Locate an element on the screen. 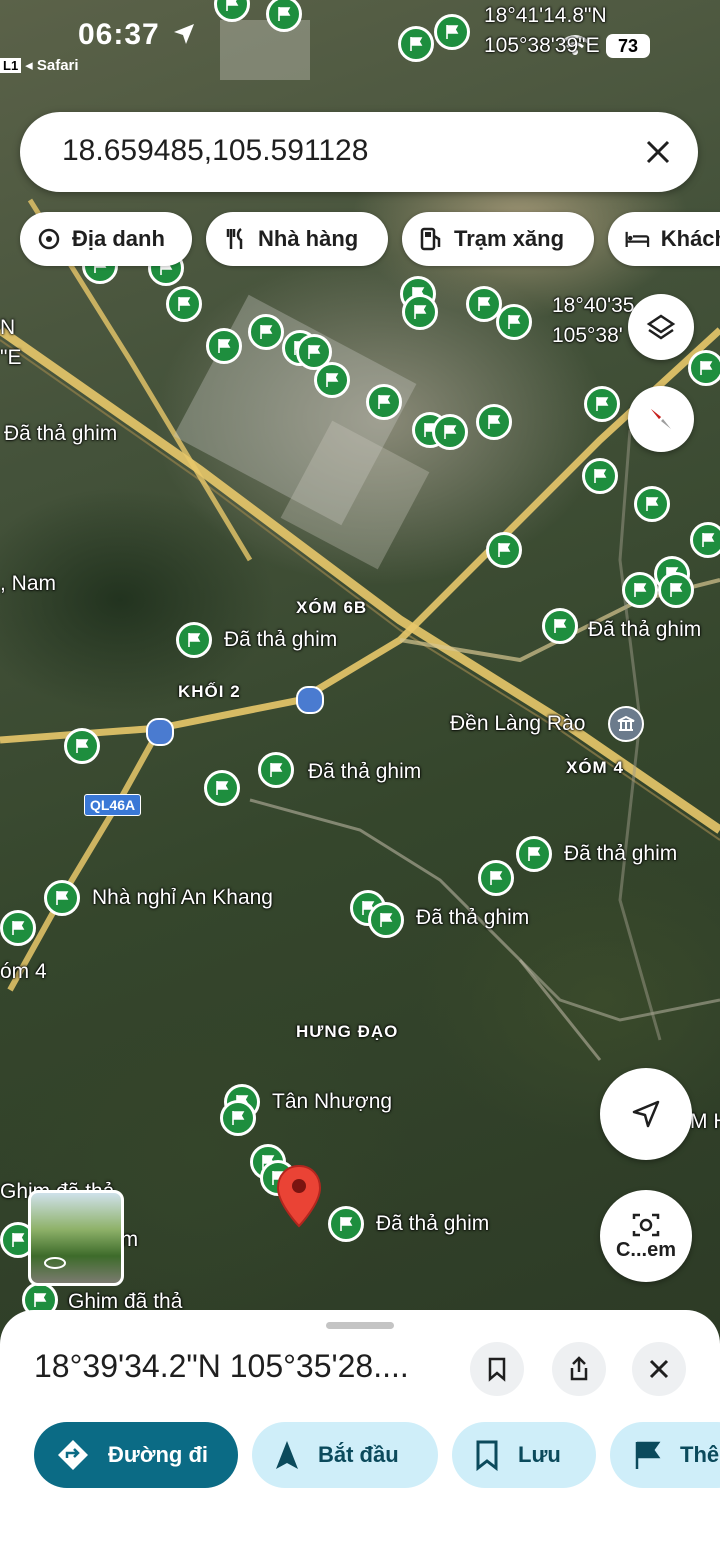  chip-landmarks: Địa danh is located at coordinates (106, 239).